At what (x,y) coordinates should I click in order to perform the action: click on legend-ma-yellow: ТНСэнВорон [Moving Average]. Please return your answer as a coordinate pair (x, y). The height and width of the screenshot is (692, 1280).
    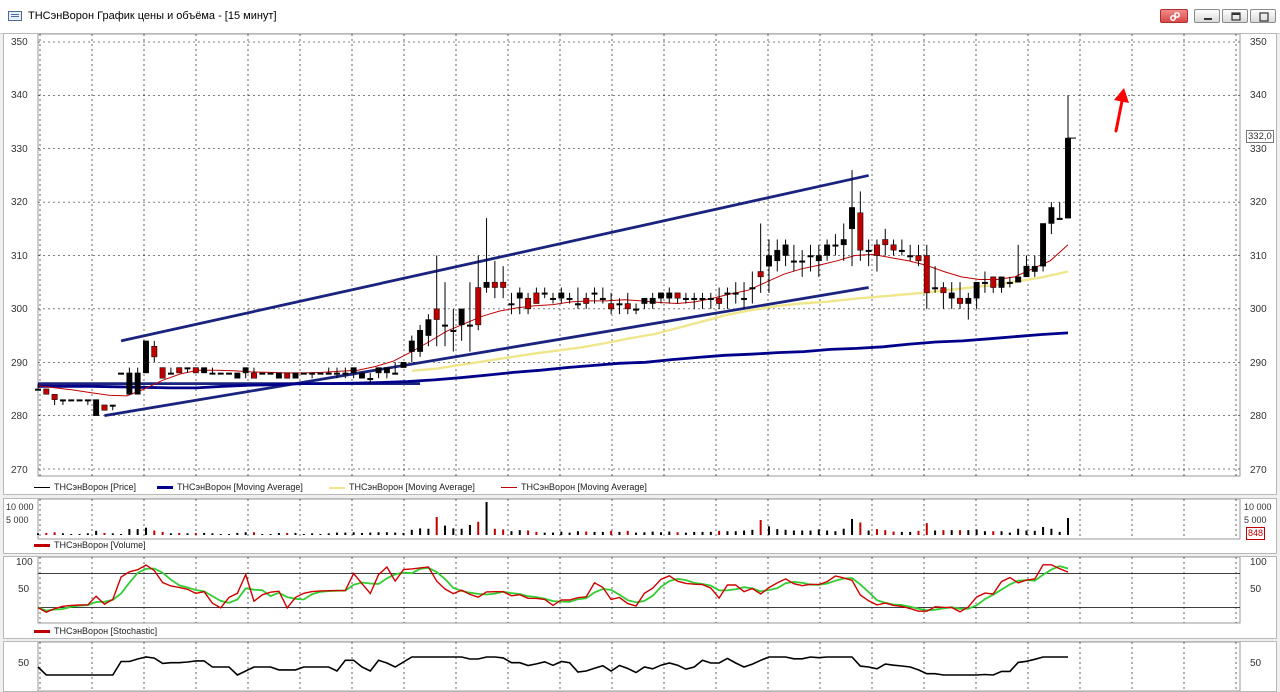
    Looking at the image, I should click on (402, 487).